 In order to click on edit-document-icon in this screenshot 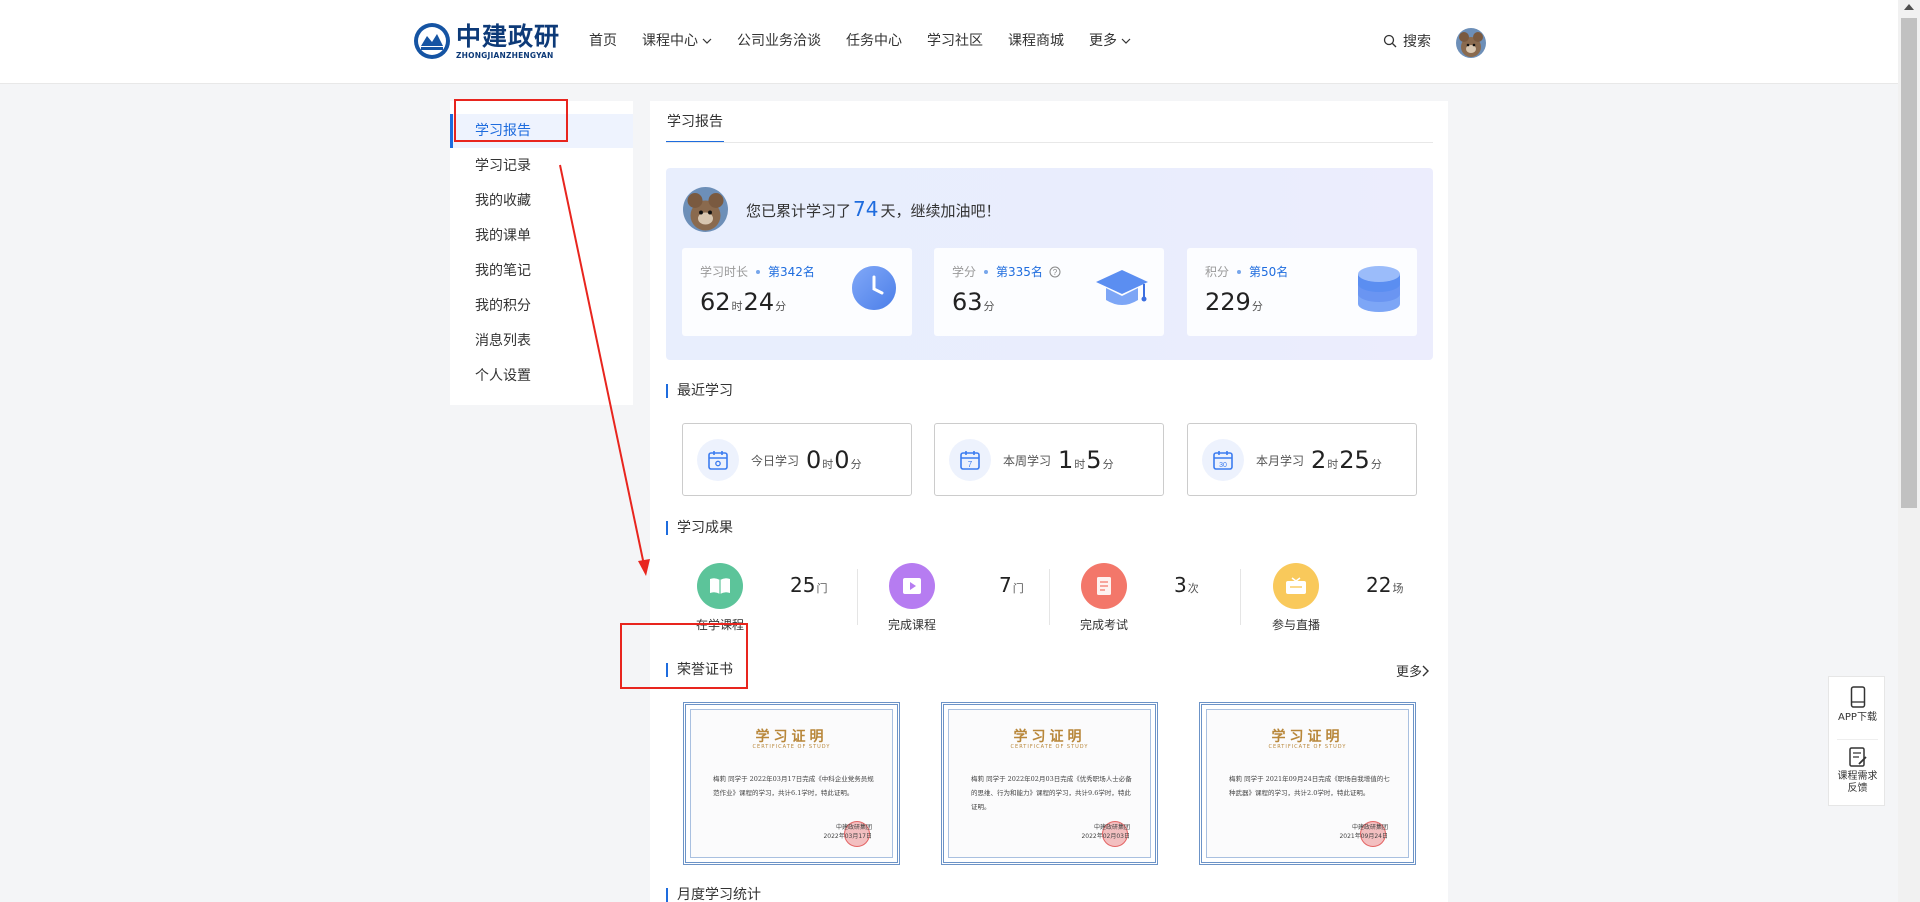, I will do `click(1857, 757)`.